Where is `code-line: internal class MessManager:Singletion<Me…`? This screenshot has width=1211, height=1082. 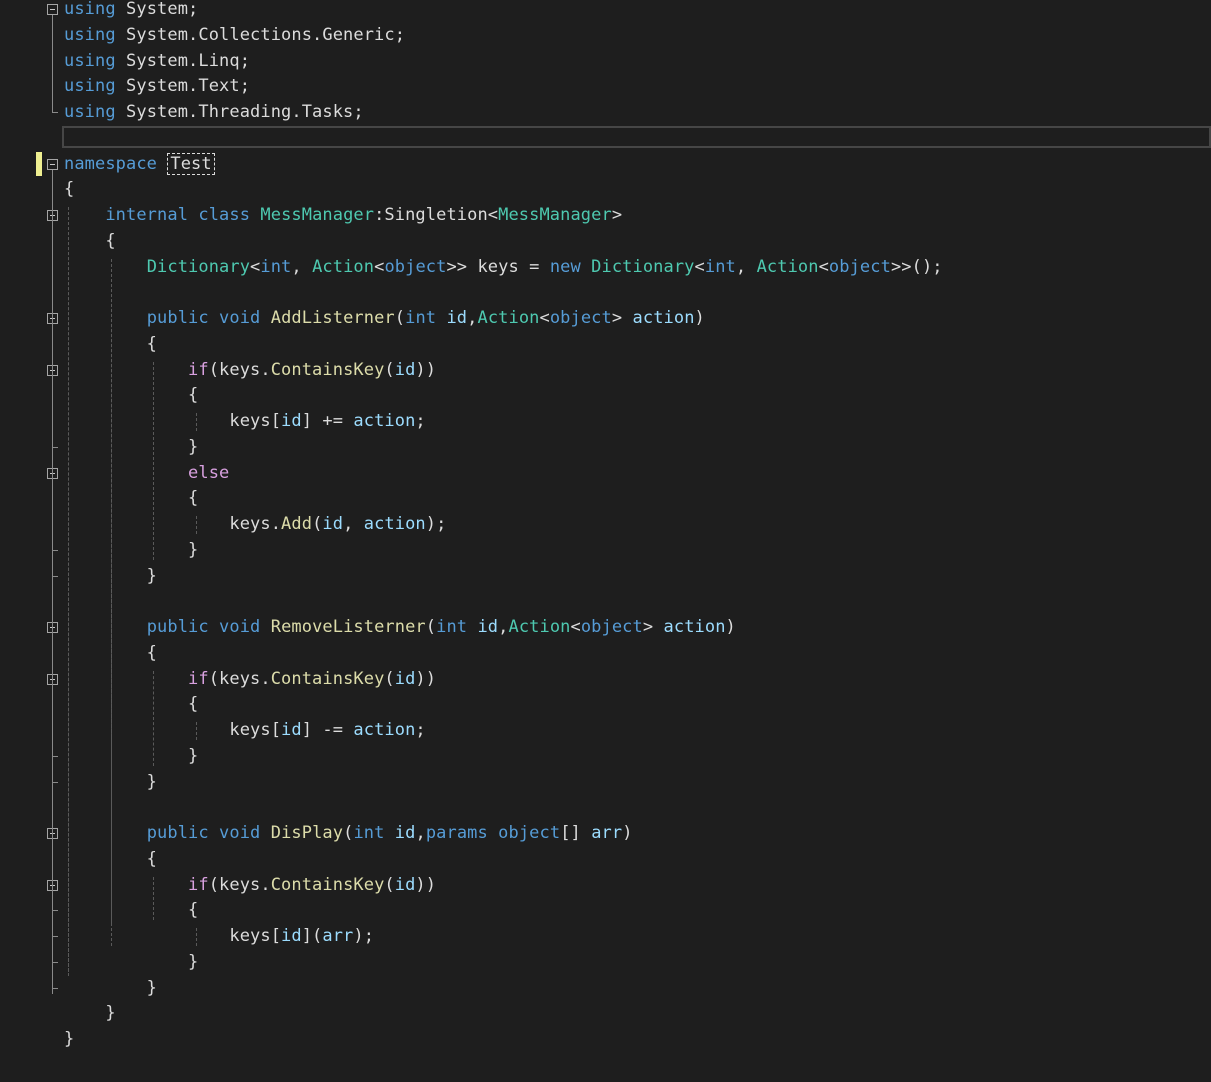
code-line: internal class MessManager:Singletion<Me… is located at coordinates (605, 216).